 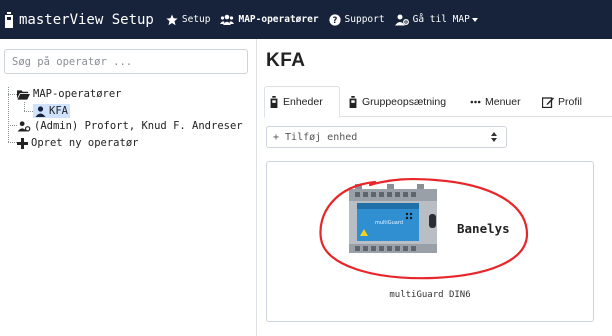 I want to click on nav-setup: Setup, so click(x=188, y=20).